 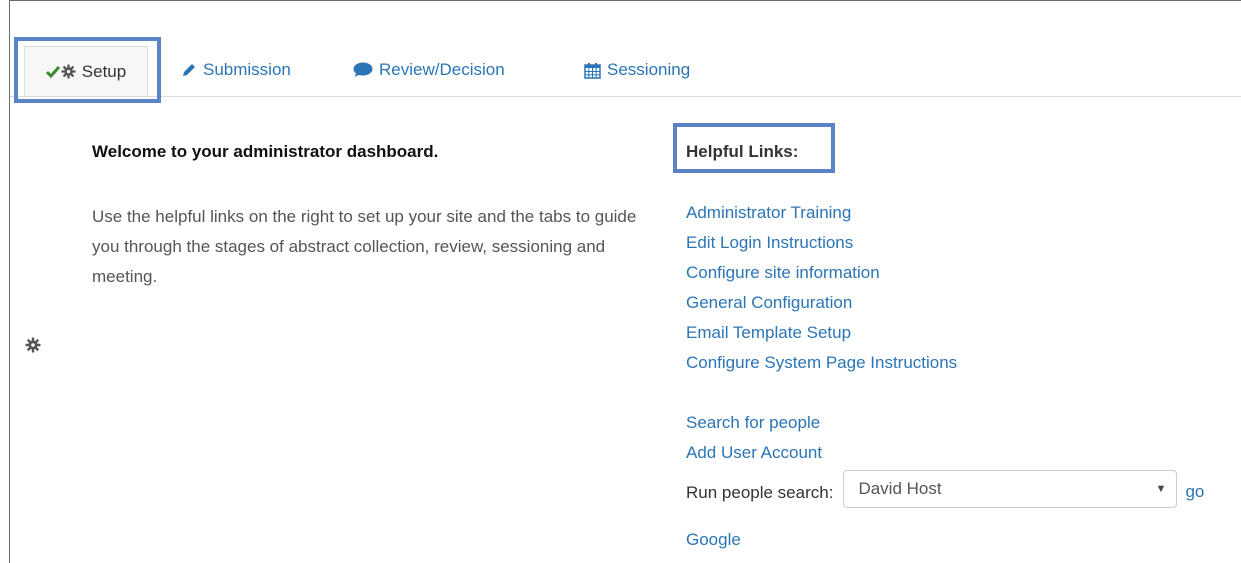 I want to click on helpful-links-heading: Helpful Links:, so click(x=742, y=151).